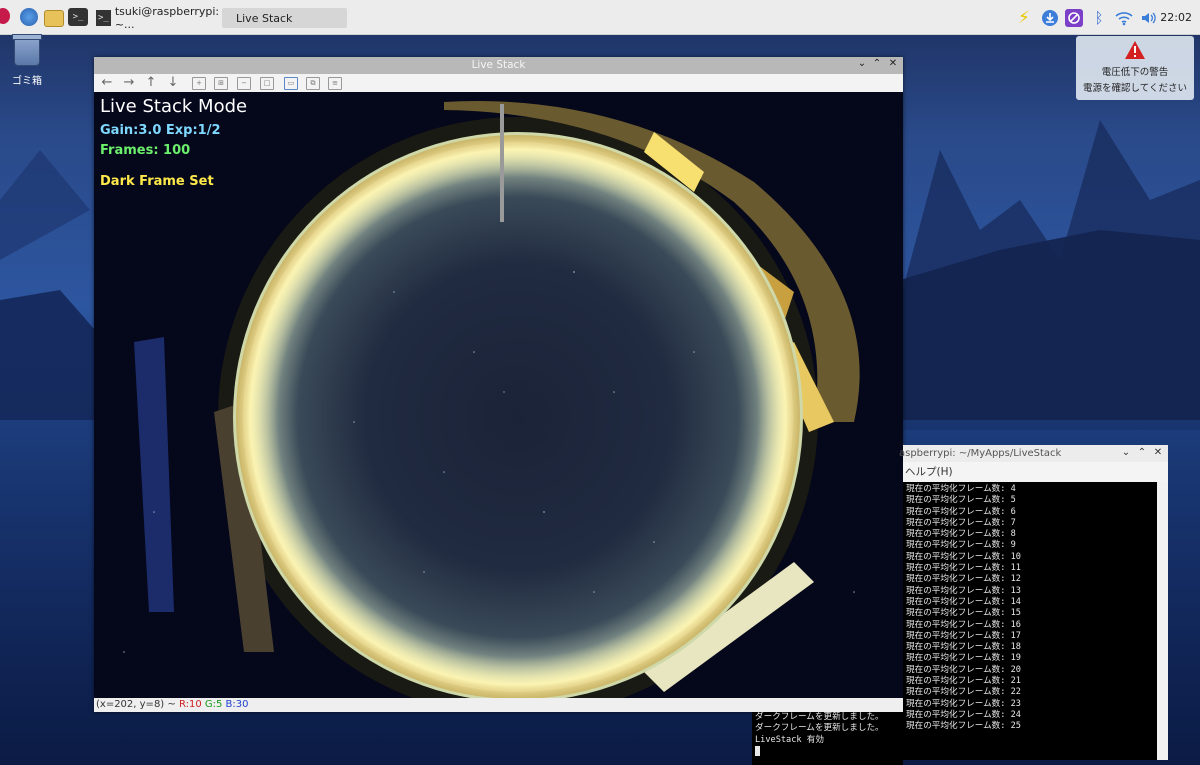 This screenshot has height=765, width=1200. I want to click on zoom-fit-icon: ⊞, so click(221, 83).